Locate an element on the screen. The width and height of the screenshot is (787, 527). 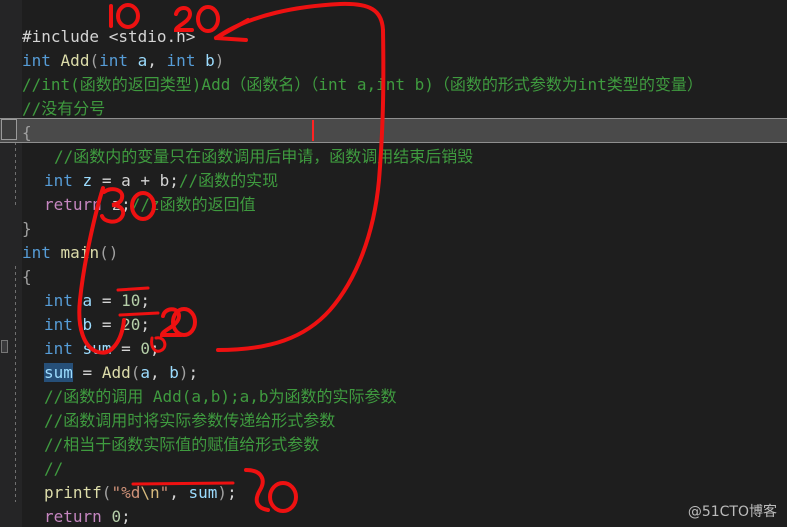
code-line: printf("%d\n", sum); is located at coordinates (118, 479).